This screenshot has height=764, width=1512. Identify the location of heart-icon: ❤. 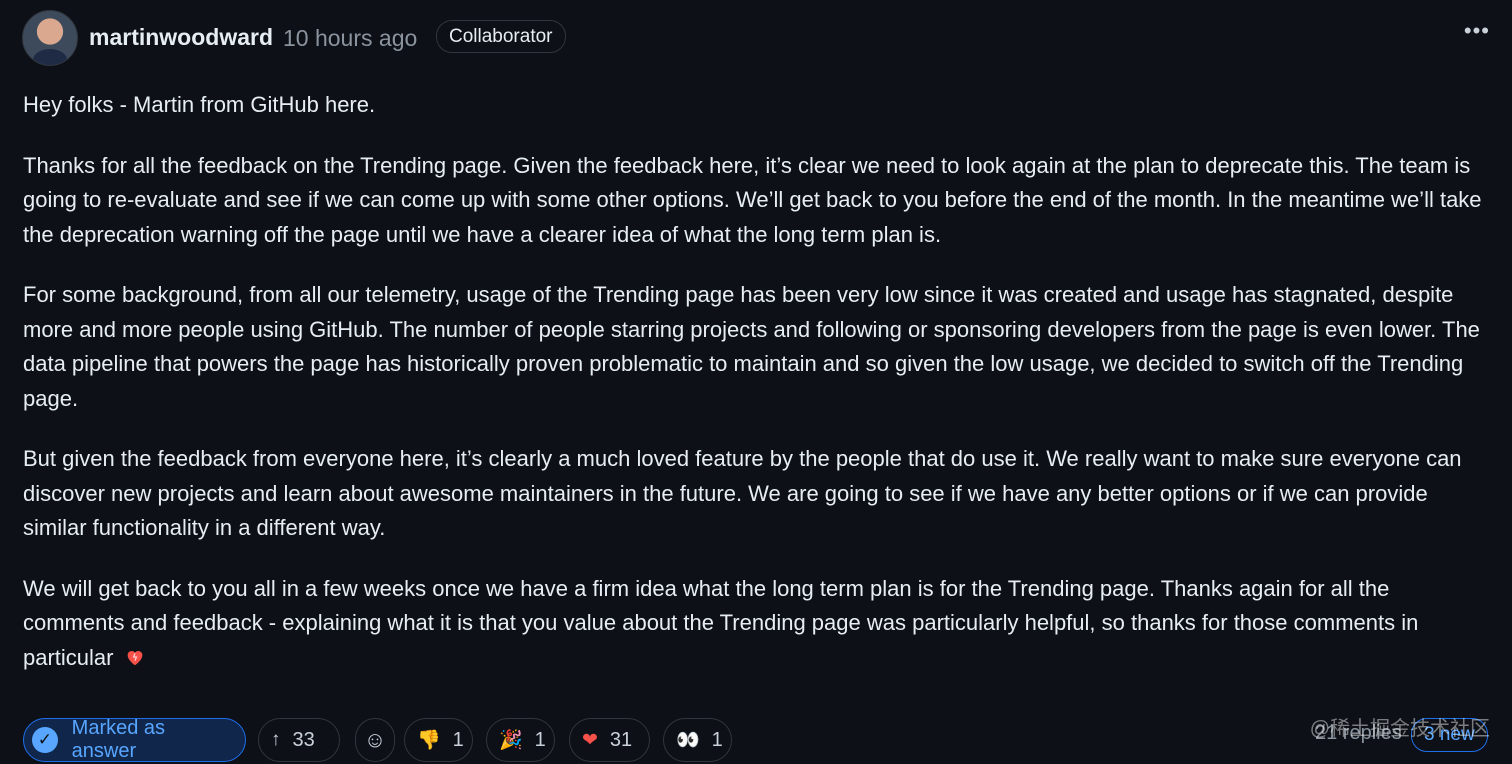
(590, 740).